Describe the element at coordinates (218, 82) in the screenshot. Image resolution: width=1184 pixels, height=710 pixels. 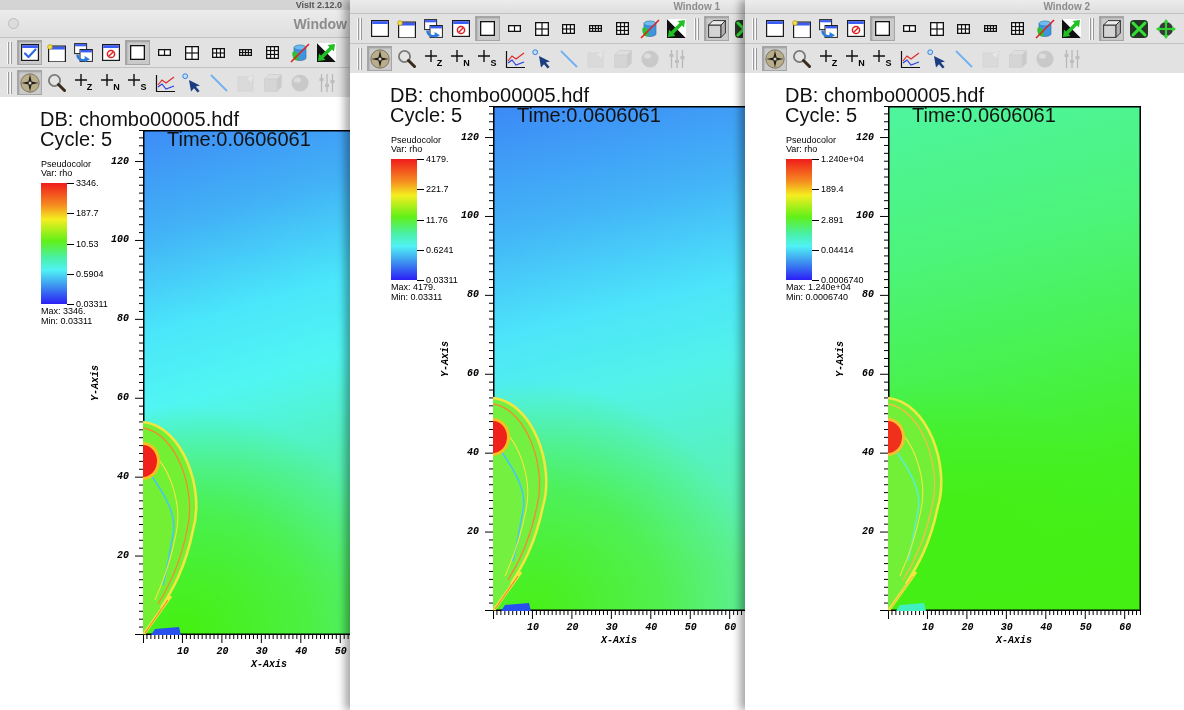
I see `diagonal-line-icon` at that location.